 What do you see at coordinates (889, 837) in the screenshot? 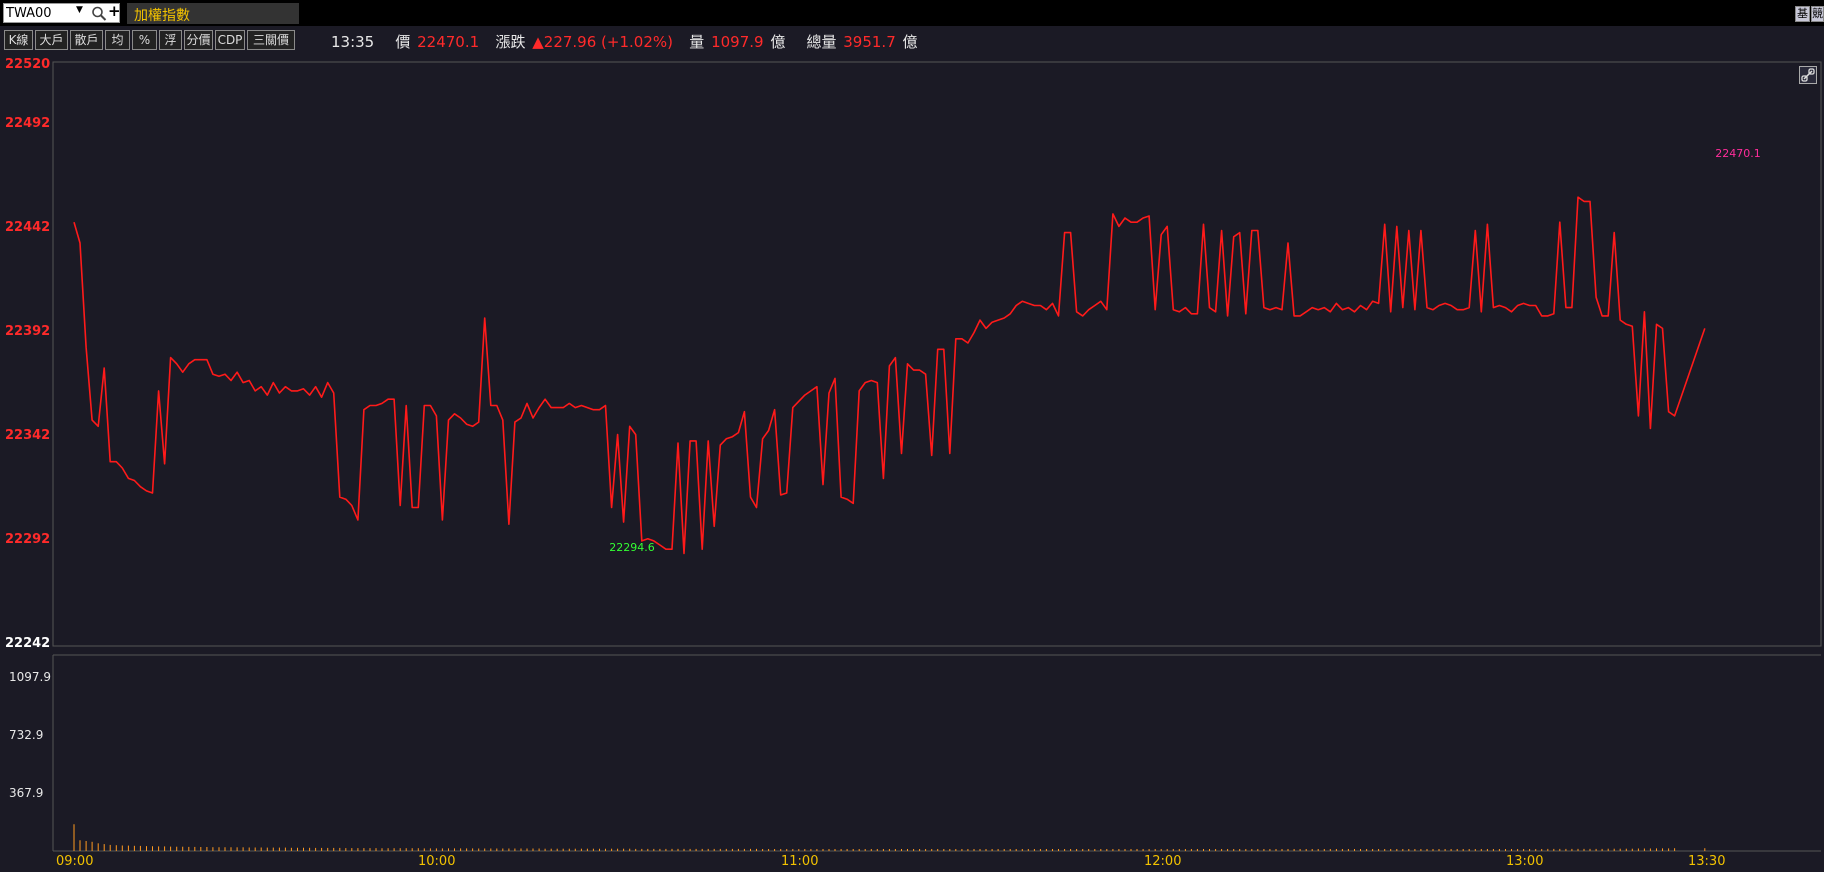
I see `volume-bars` at bounding box center [889, 837].